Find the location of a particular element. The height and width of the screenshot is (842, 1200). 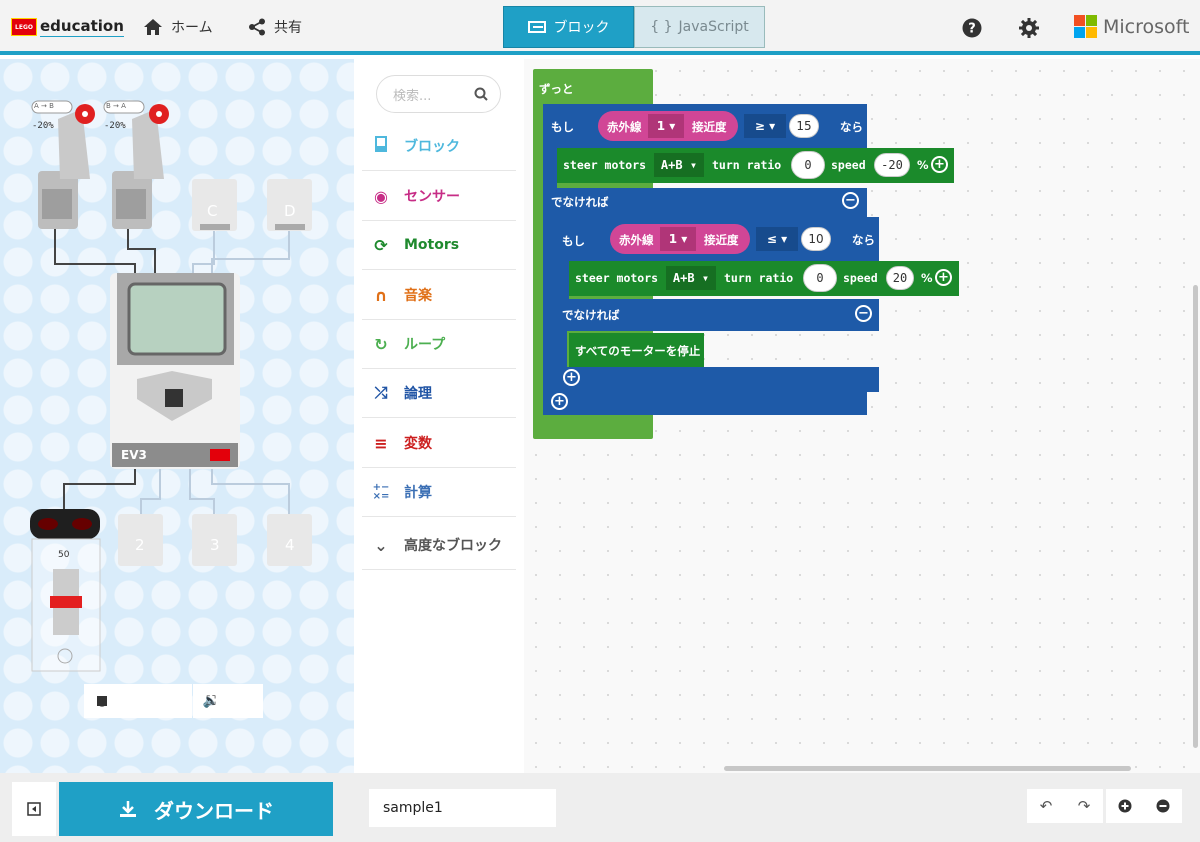

horizontal-scrollbar is located at coordinates (927, 768).